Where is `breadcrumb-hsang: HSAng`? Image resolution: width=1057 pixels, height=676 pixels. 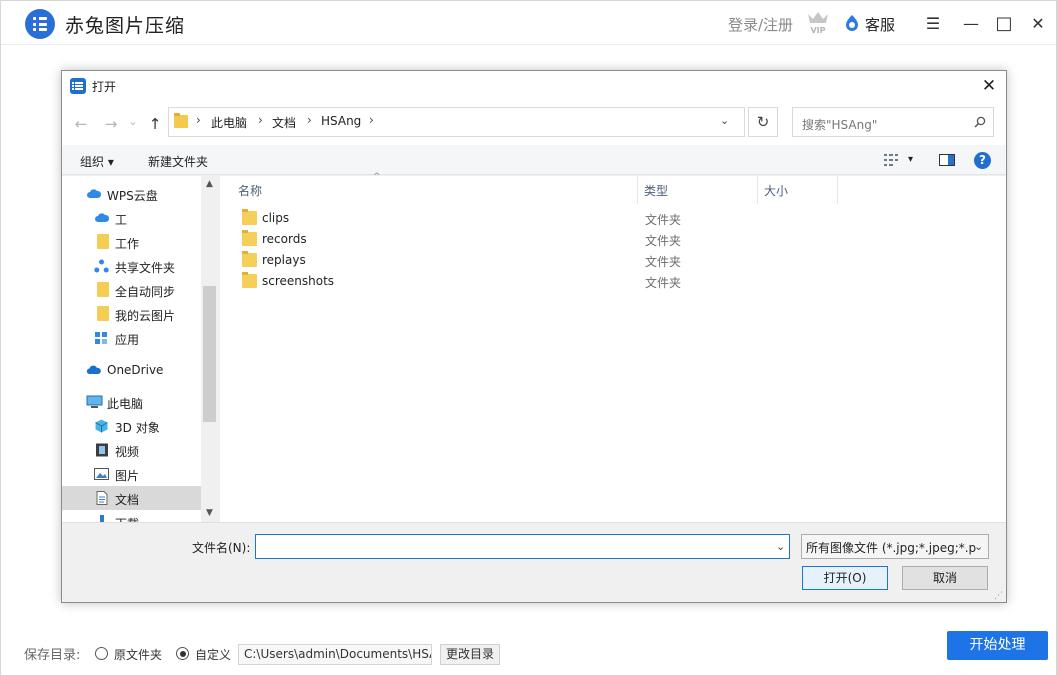 breadcrumb-hsang: HSAng is located at coordinates (341, 121).